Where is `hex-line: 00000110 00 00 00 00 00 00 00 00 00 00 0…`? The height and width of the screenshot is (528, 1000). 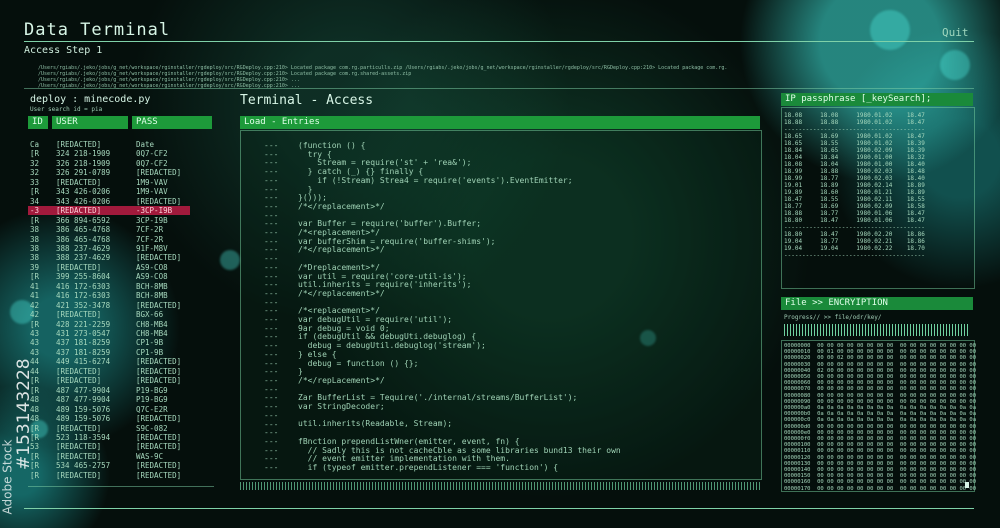
hex-line: 00000110 00 00 00 00 00 00 00 00 00 00 0… is located at coordinates (880, 451).